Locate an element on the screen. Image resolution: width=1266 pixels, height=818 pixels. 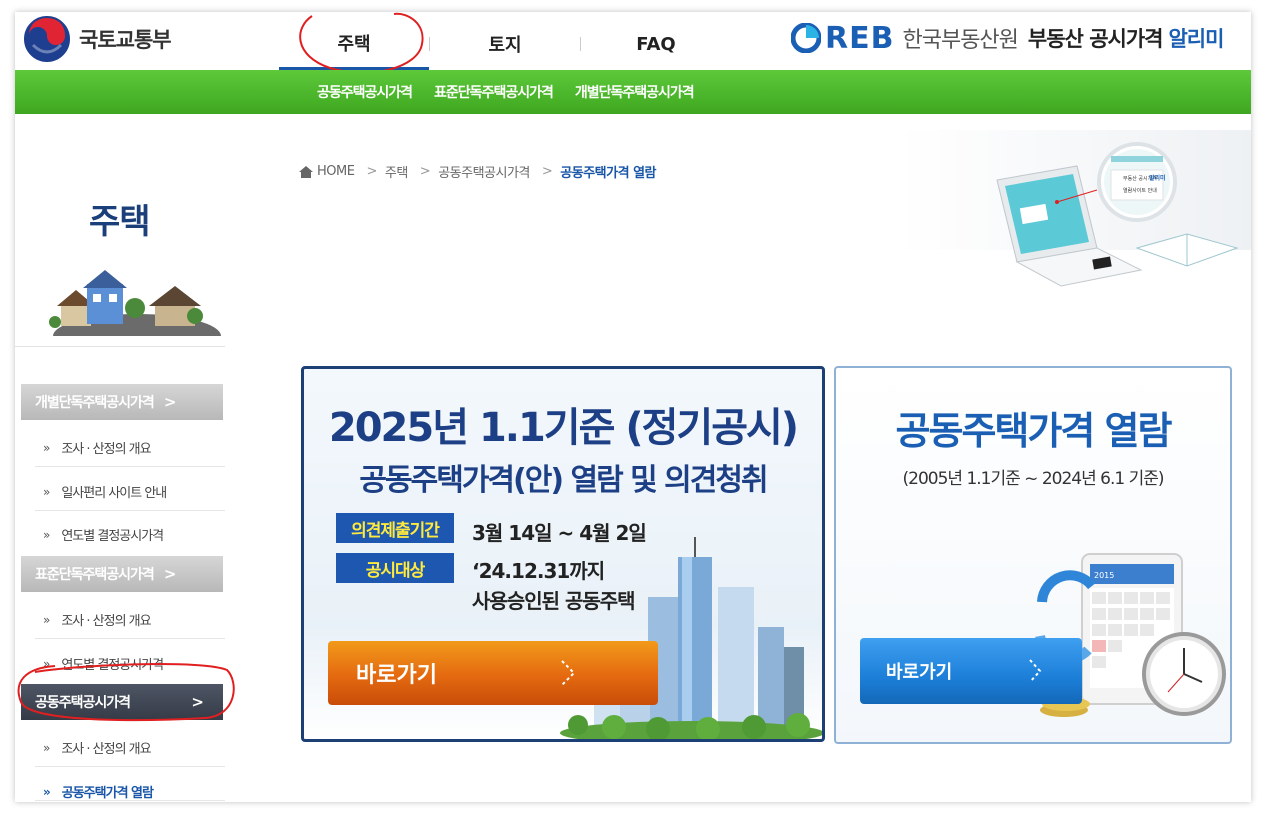
label-target: 공시대상 is located at coordinates (395, 568).